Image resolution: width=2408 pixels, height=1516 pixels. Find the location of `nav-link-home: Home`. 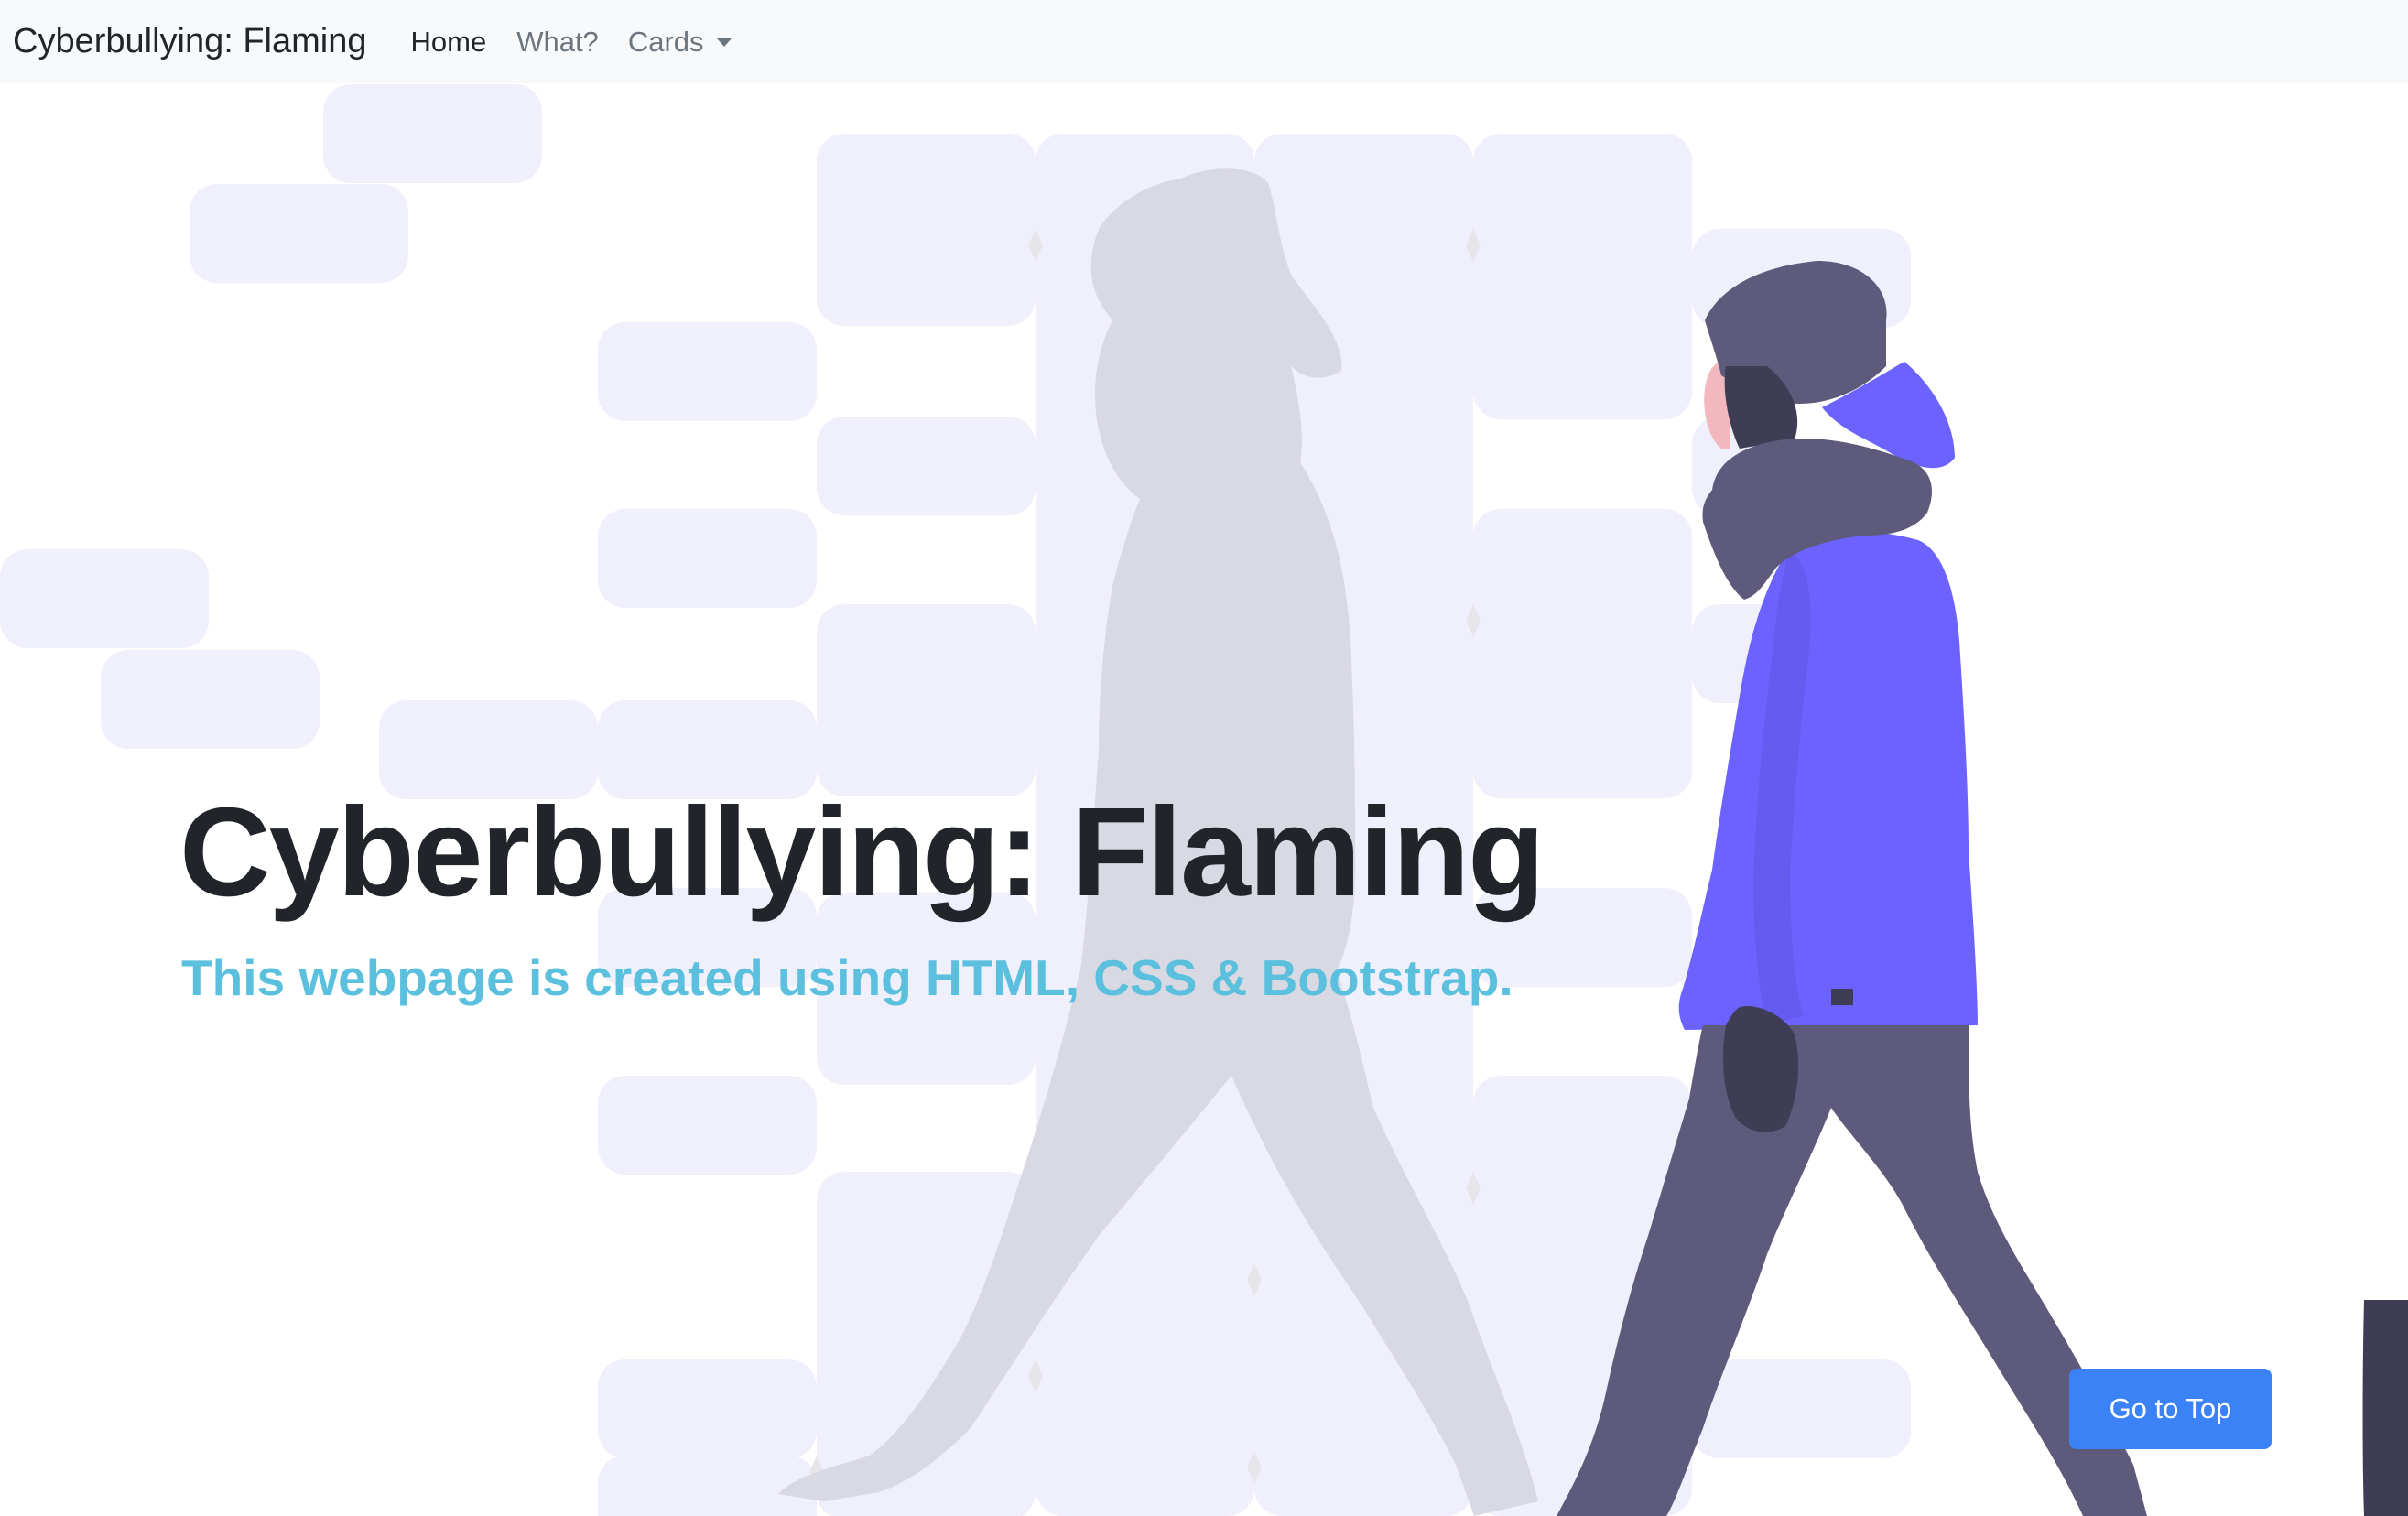

nav-link-home: Home is located at coordinates (449, 42).